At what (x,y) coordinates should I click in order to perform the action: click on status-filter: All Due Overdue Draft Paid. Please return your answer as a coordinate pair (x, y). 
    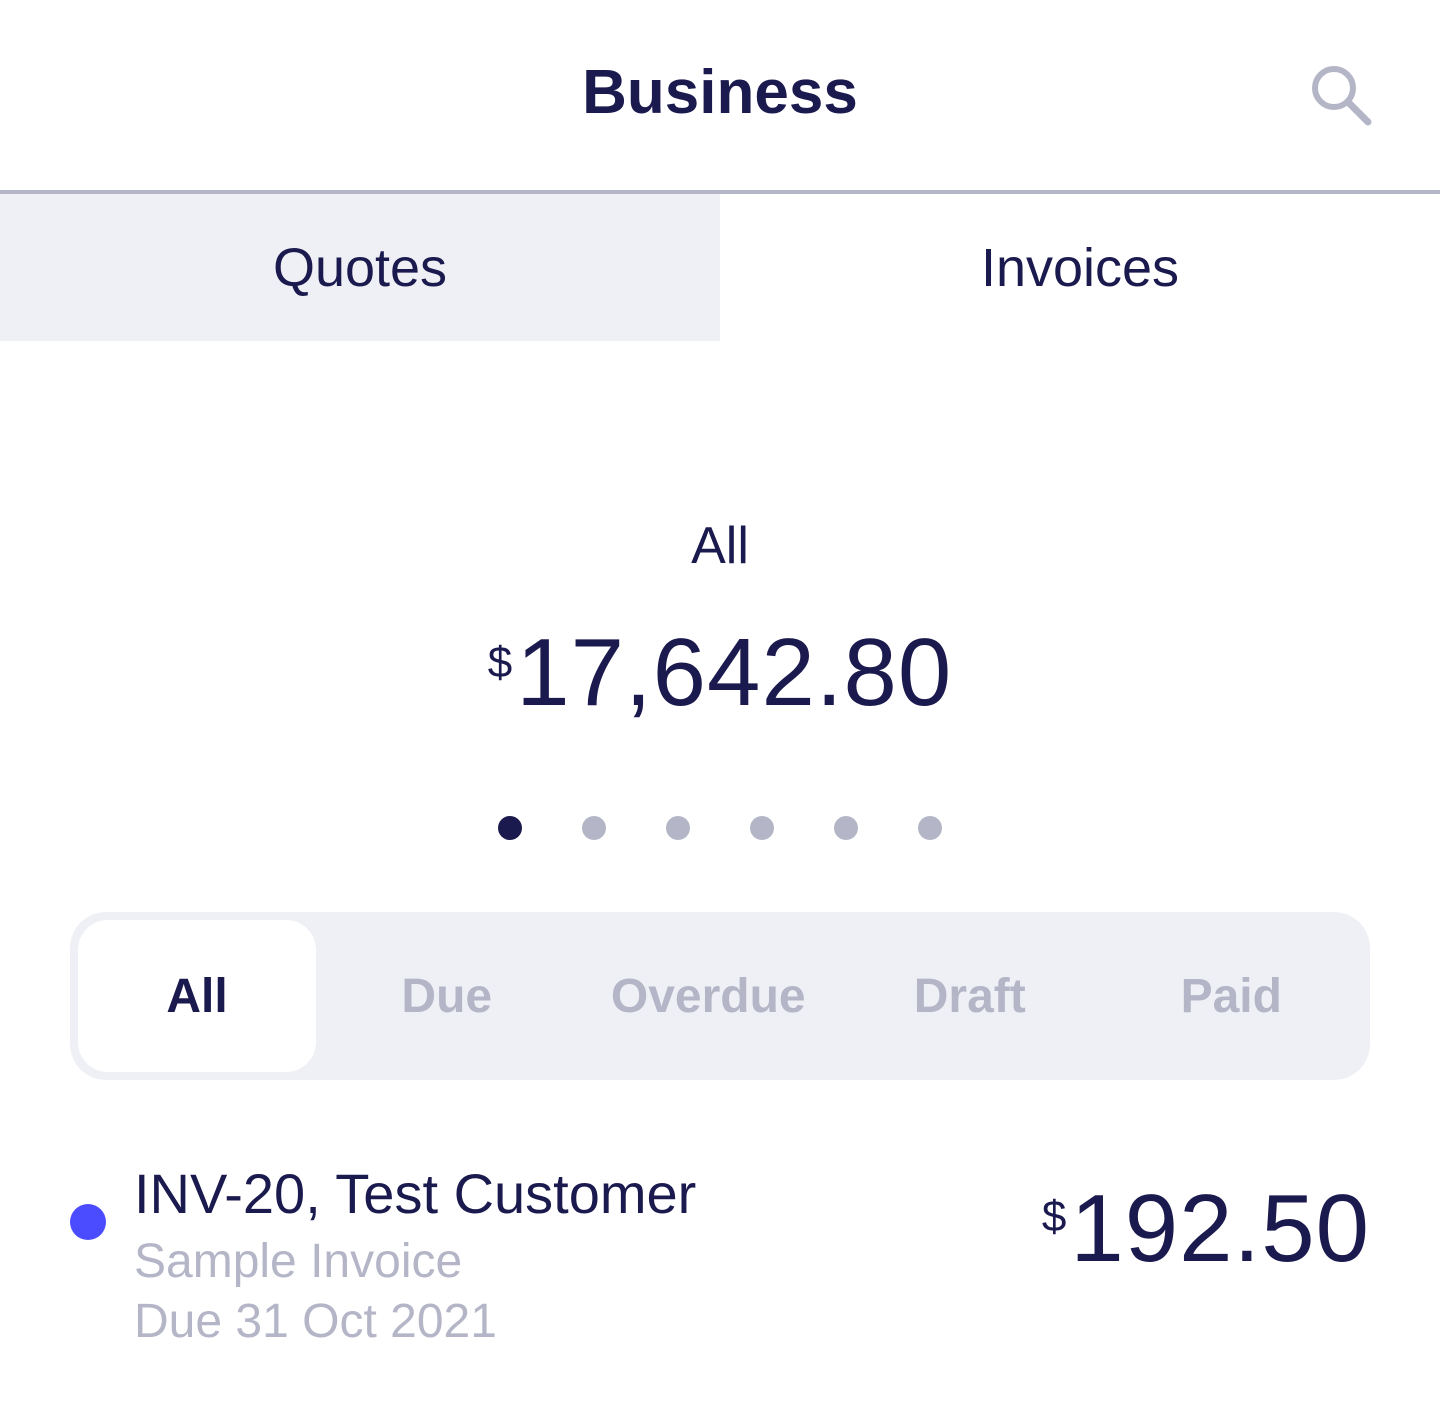
    Looking at the image, I should click on (720, 996).